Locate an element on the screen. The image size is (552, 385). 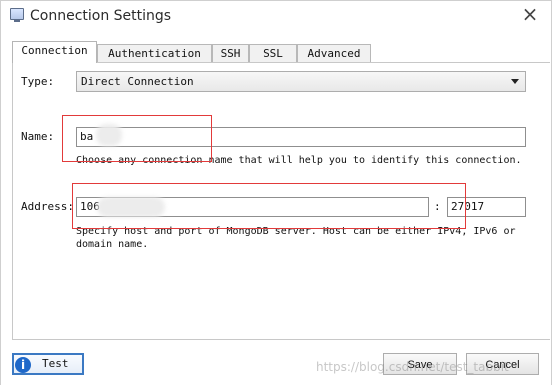
tab-ssl: SSL is located at coordinates (273, 53).